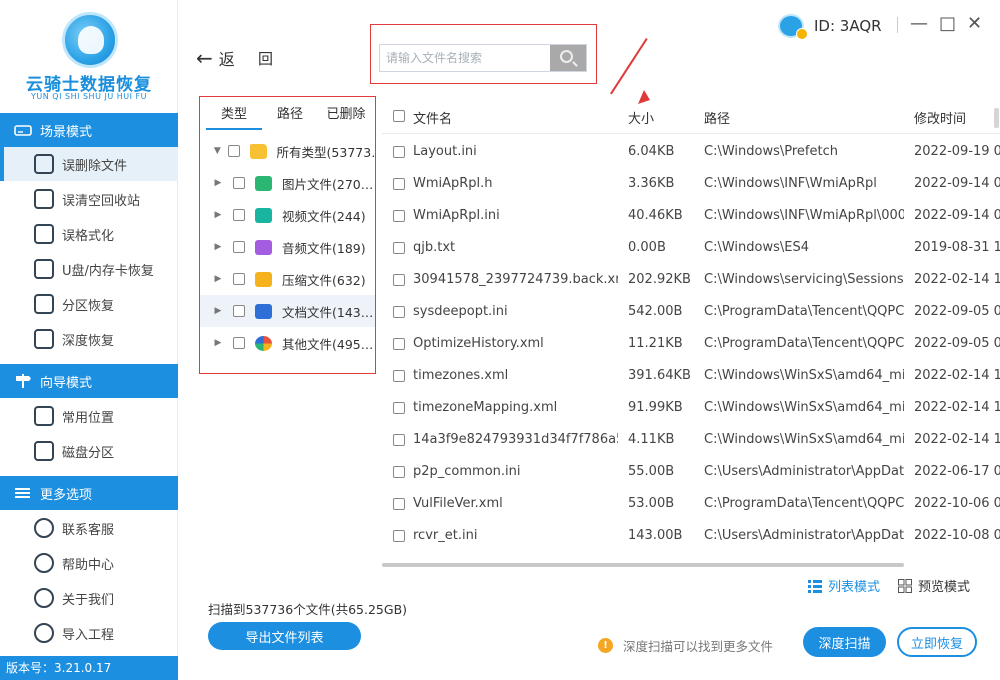 This screenshot has width=1000, height=680. Describe the element at coordinates (89, 339) in the screenshot. I see `sidebar-item-deep-recovery: 深度恢复` at that location.